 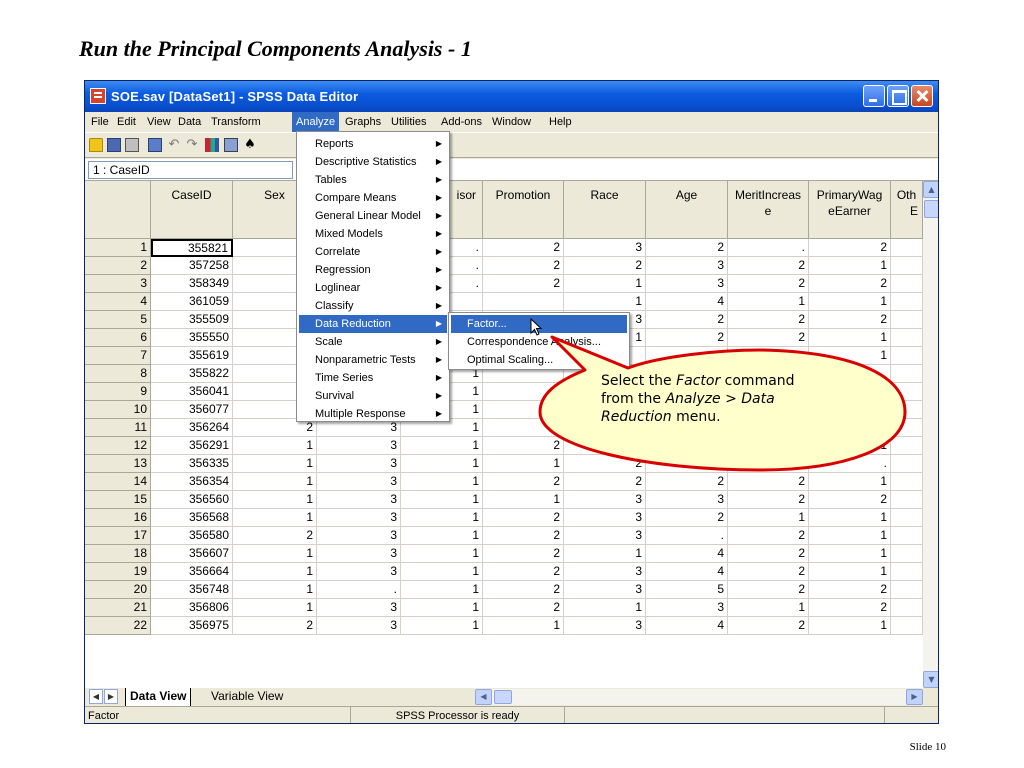 I want to click on variables-icon, so click(x=231, y=145).